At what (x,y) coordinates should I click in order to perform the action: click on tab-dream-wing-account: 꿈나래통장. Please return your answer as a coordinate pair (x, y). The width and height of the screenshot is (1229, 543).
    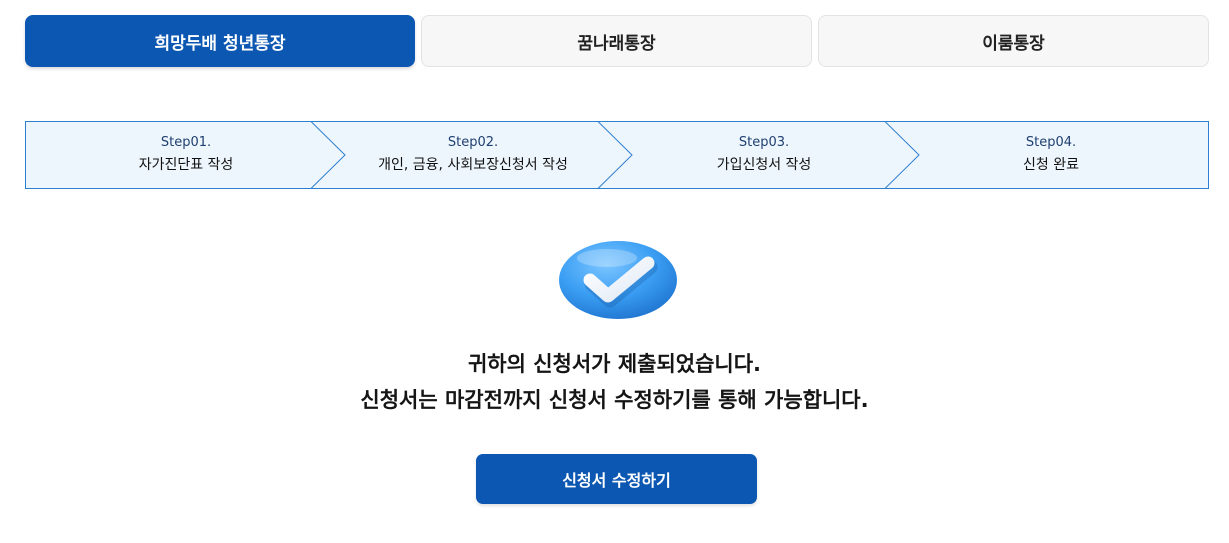
    Looking at the image, I should click on (616, 41).